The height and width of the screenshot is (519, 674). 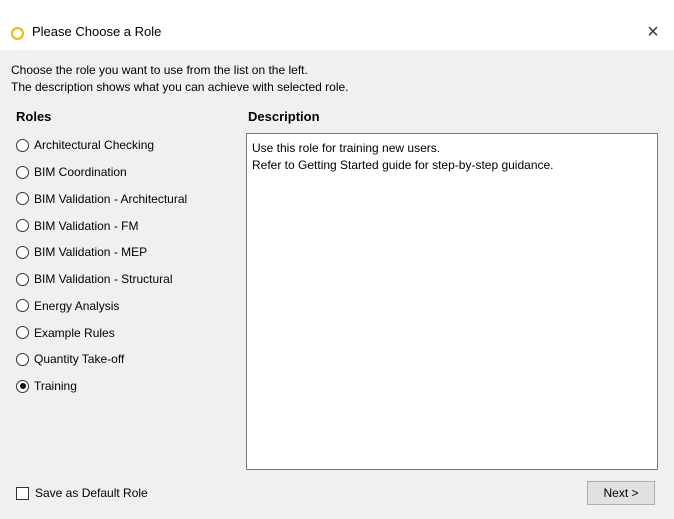 What do you see at coordinates (86, 225) in the screenshot?
I see `role-label: BIM Validation - FM` at bounding box center [86, 225].